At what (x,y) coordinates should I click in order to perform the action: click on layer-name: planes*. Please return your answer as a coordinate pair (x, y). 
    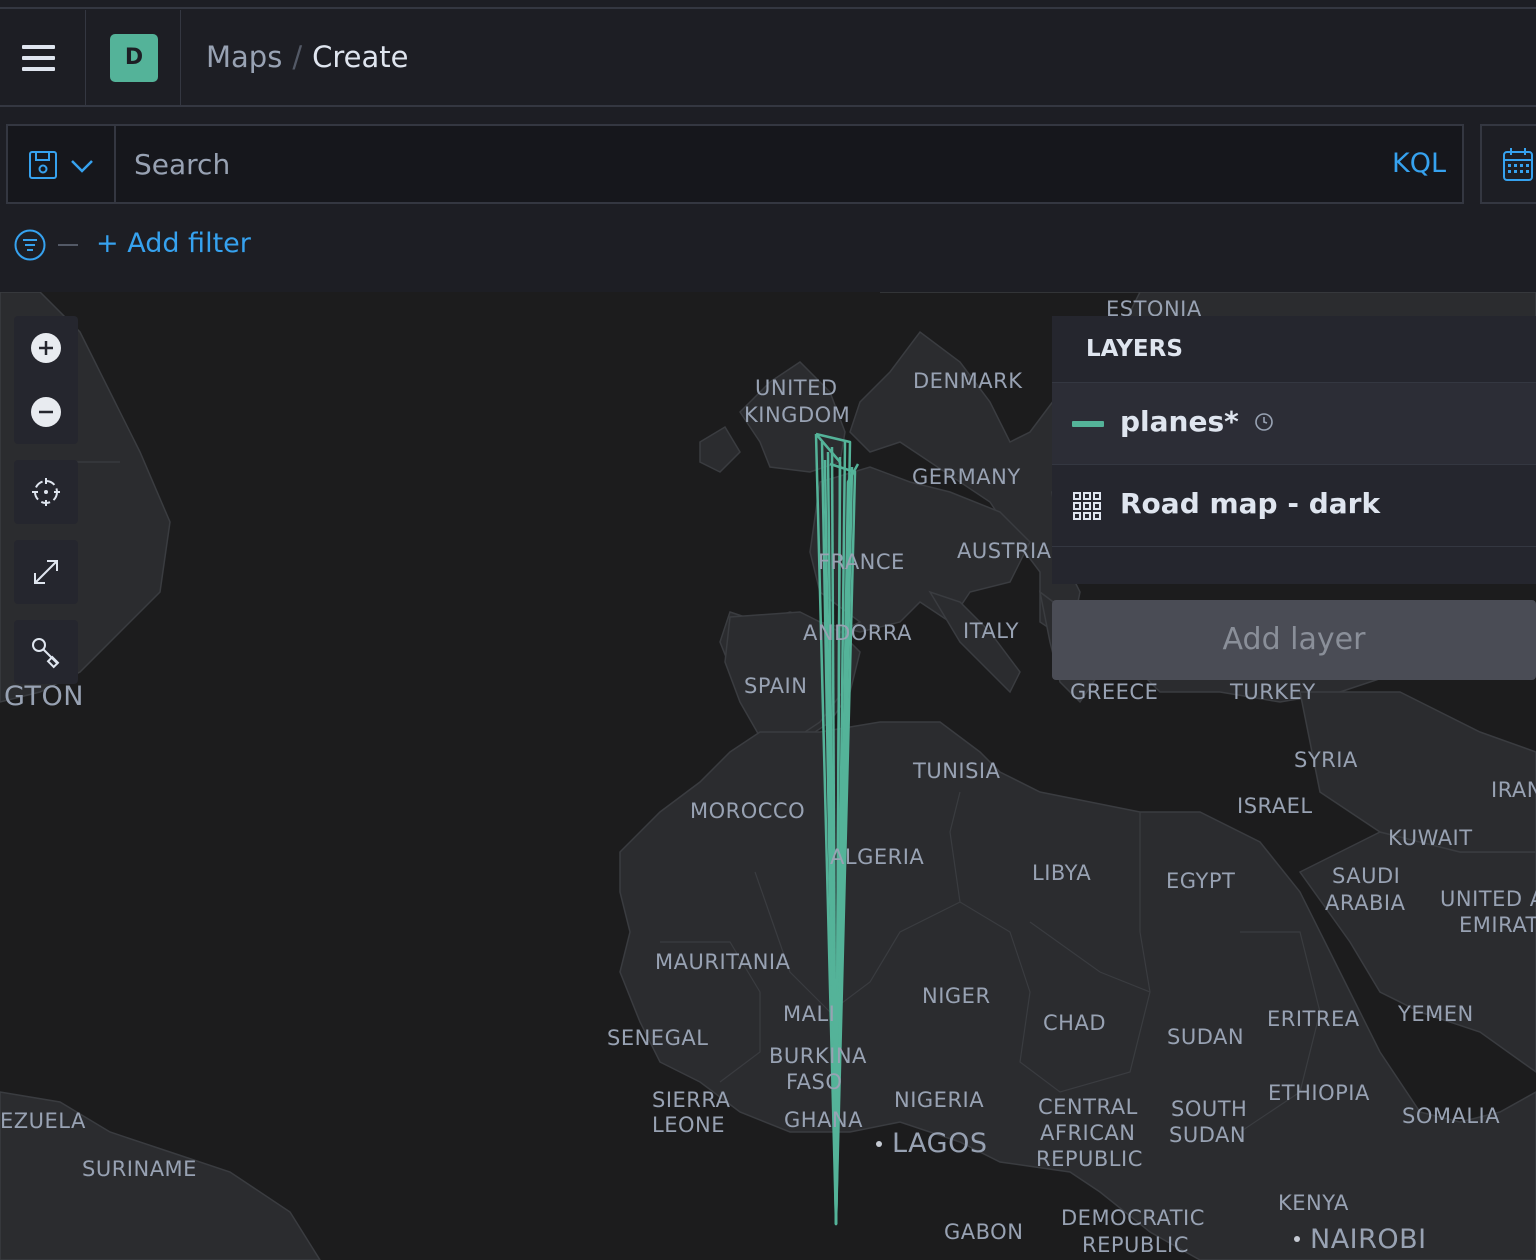
    Looking at the image, I should click on (1197, 421).